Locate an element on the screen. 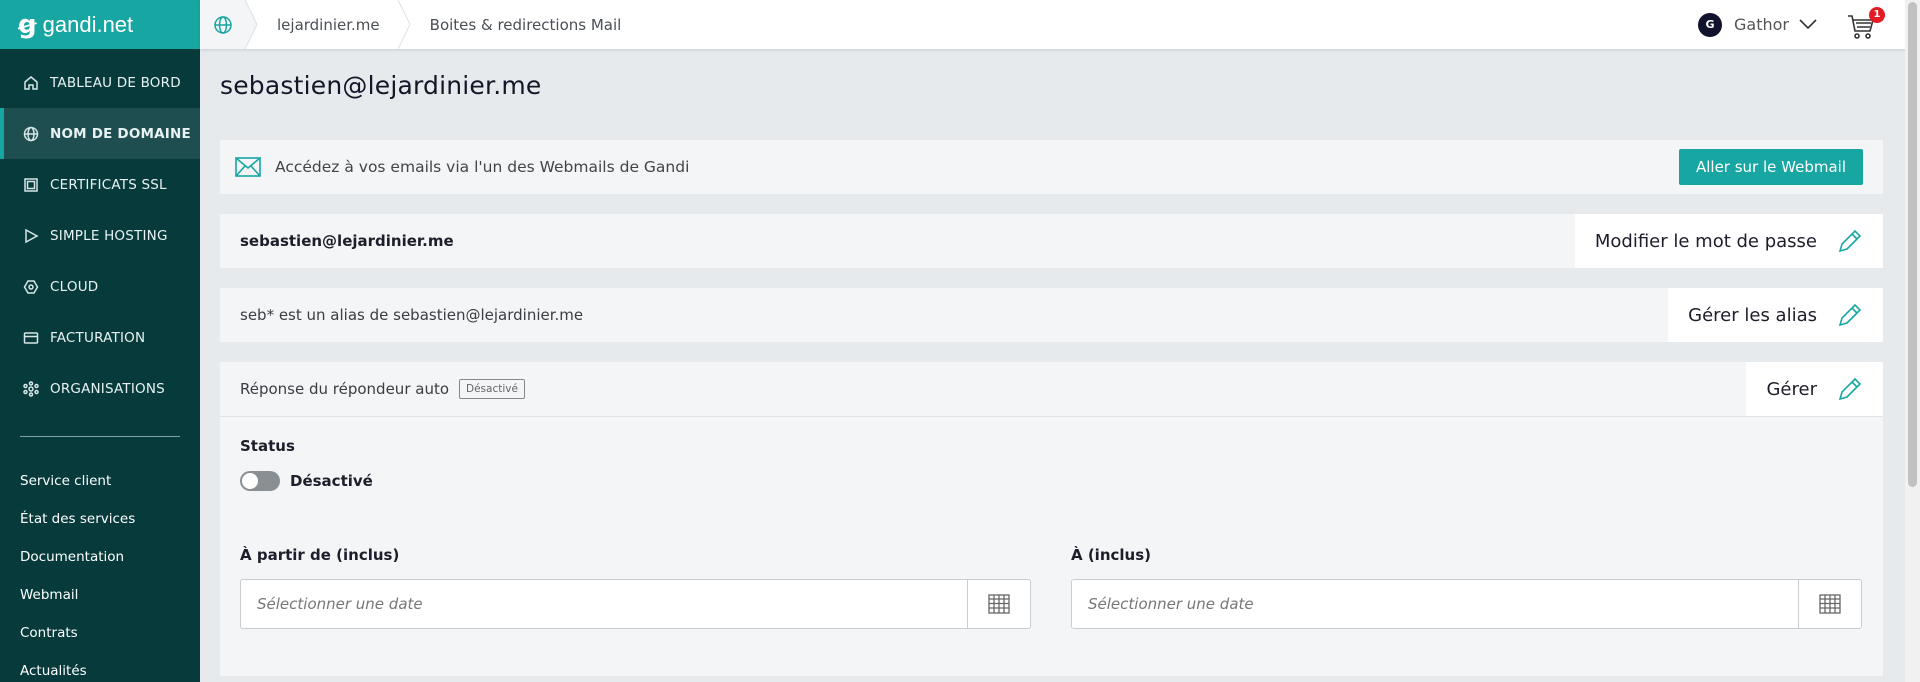  breadcrumb-domain: lejardinier.me is located at coordinates (328, 24).